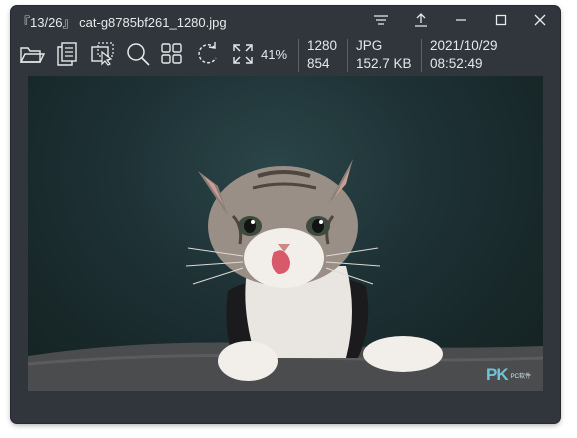 The width and height of the screenshot is (577, 438). I want to click on grid-view-icon, so click(171, 53).